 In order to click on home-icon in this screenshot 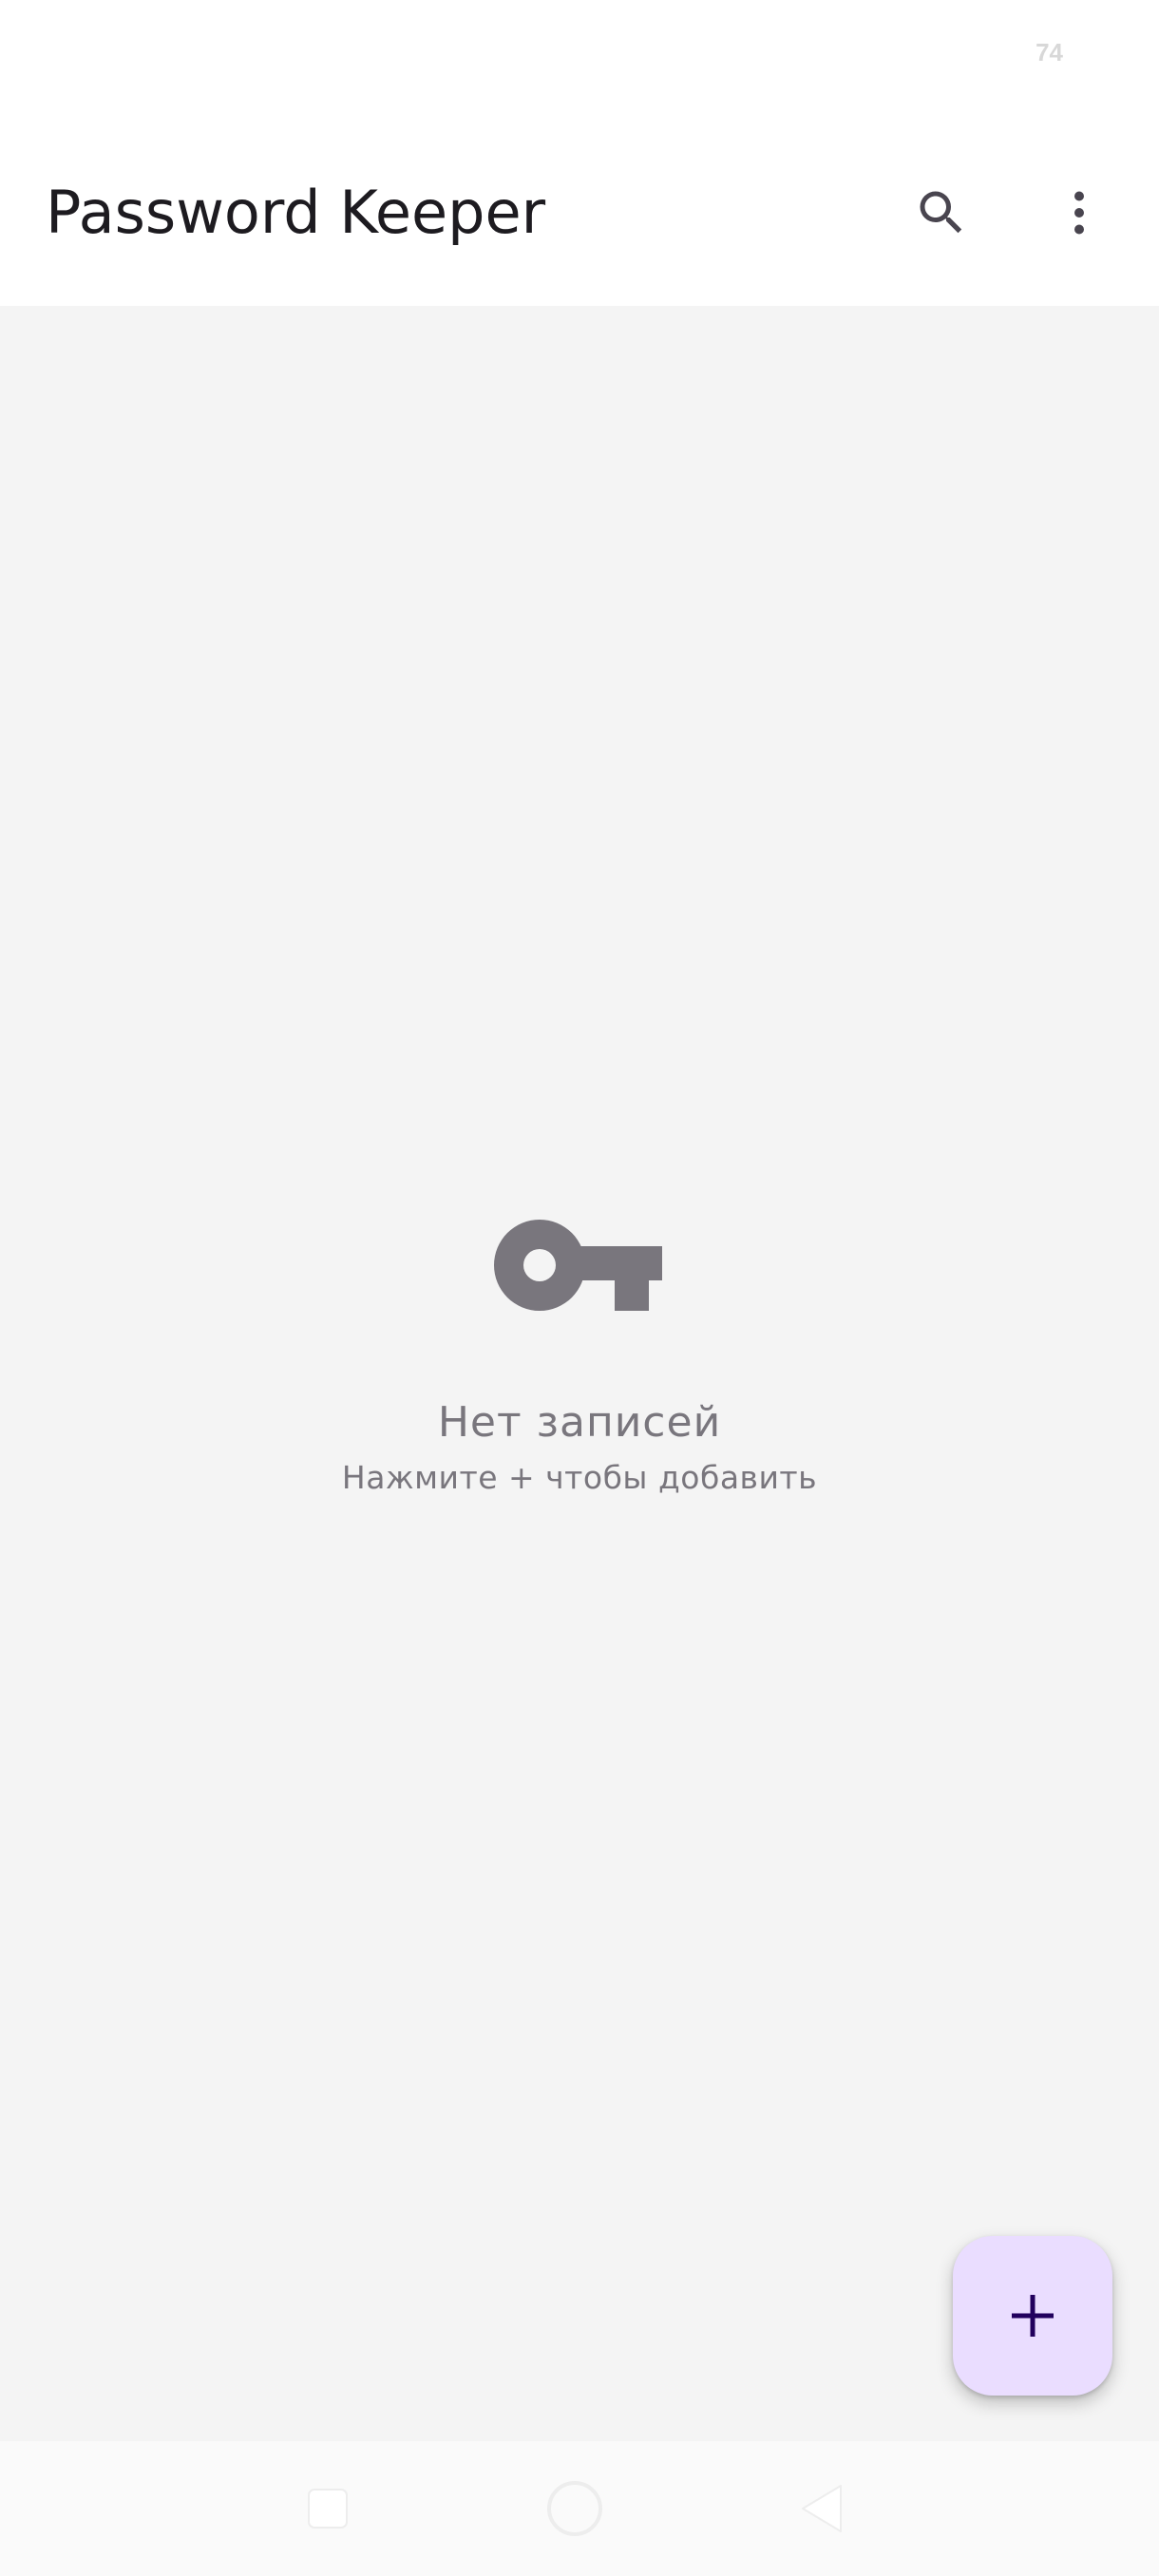, I will do `click(574, 2508)`.